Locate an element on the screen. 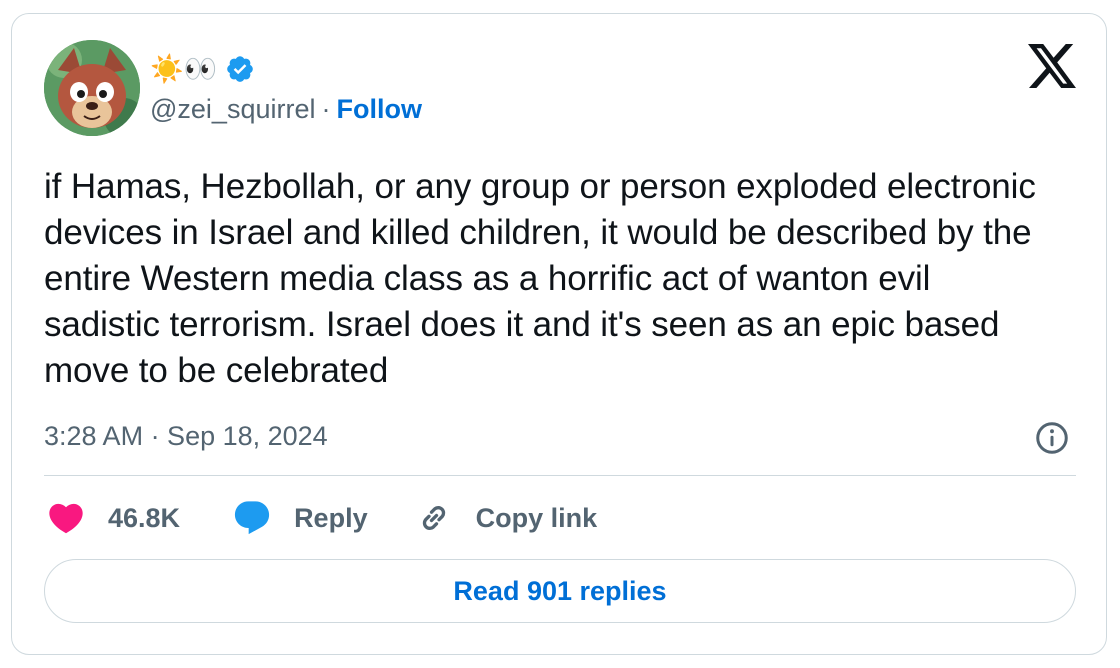 The width and height of the screenshot is (1120, 668). info-icon is located at coordinates (1052, 438).